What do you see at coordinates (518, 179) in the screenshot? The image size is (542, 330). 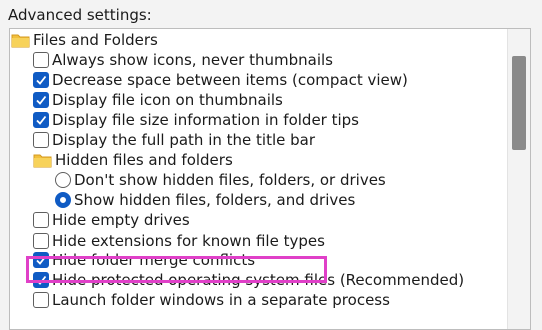 I see `vertical-scrollbar` at bounding box center [518, 179].